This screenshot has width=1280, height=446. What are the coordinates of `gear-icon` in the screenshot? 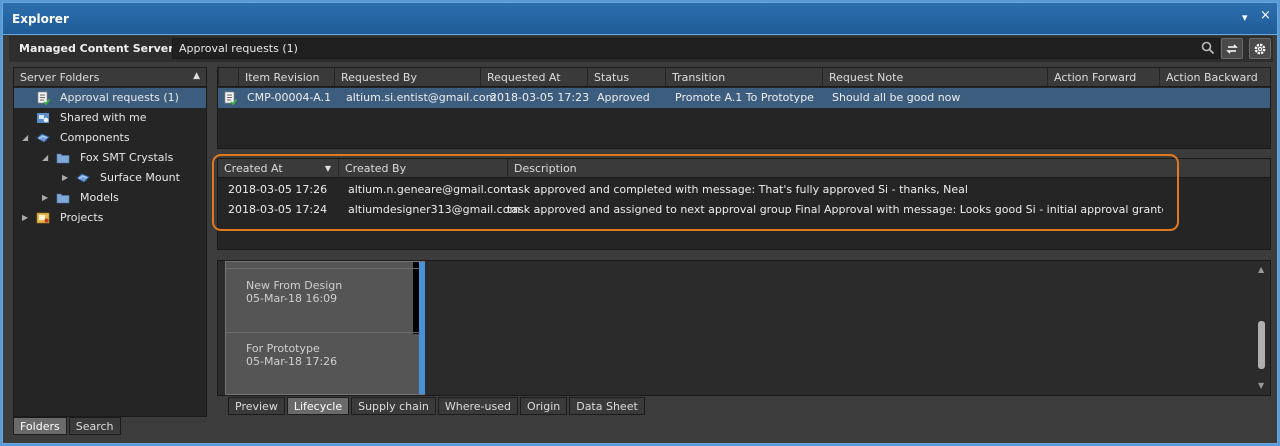 It's located at (1260, 48).